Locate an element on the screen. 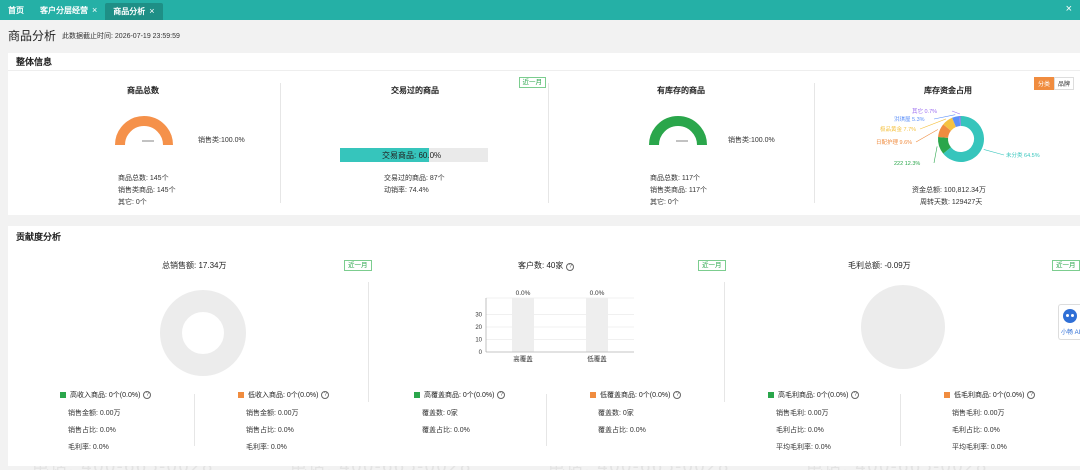 The image size is (1080, 470). toggle-brand: 品牌 is located at coordinates (1063, 83).